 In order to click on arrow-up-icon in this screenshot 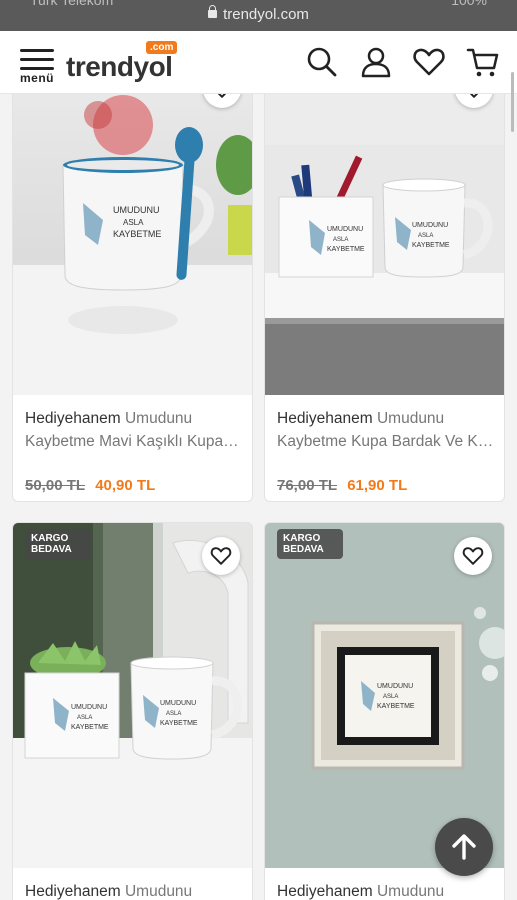, I will do `click(464, 847)`.